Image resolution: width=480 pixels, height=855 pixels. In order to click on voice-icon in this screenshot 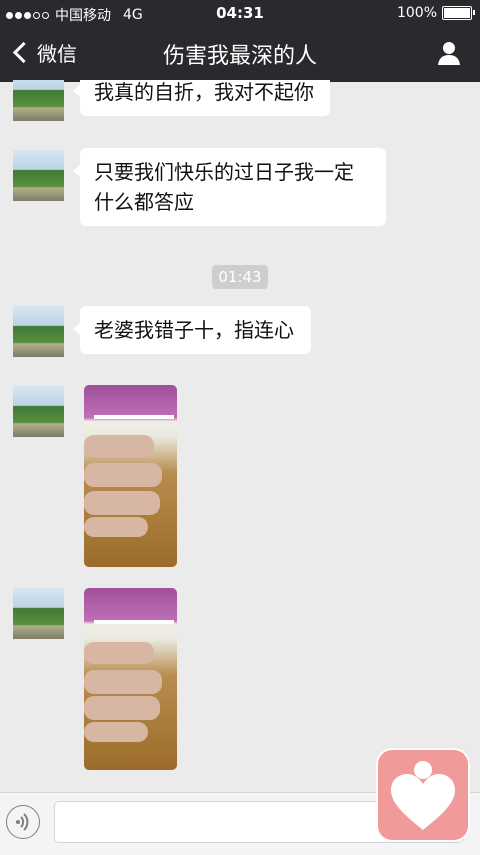, I will do `click(21, 821)`.